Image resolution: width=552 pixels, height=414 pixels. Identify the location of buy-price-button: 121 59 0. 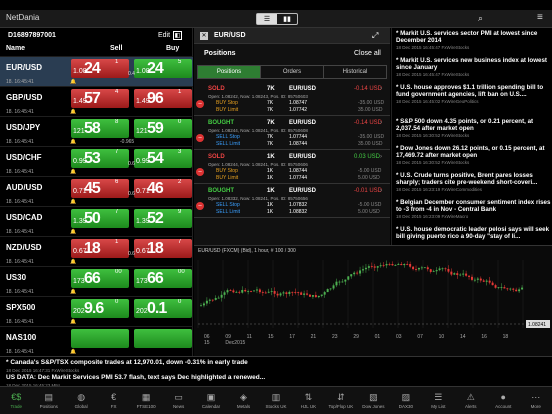
(163, 128).